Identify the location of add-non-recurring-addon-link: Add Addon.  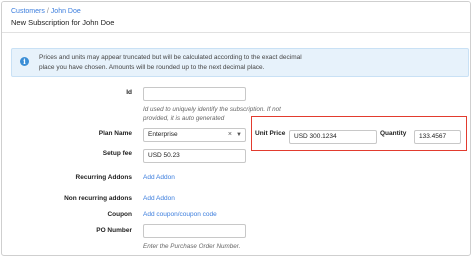
(159, 198).